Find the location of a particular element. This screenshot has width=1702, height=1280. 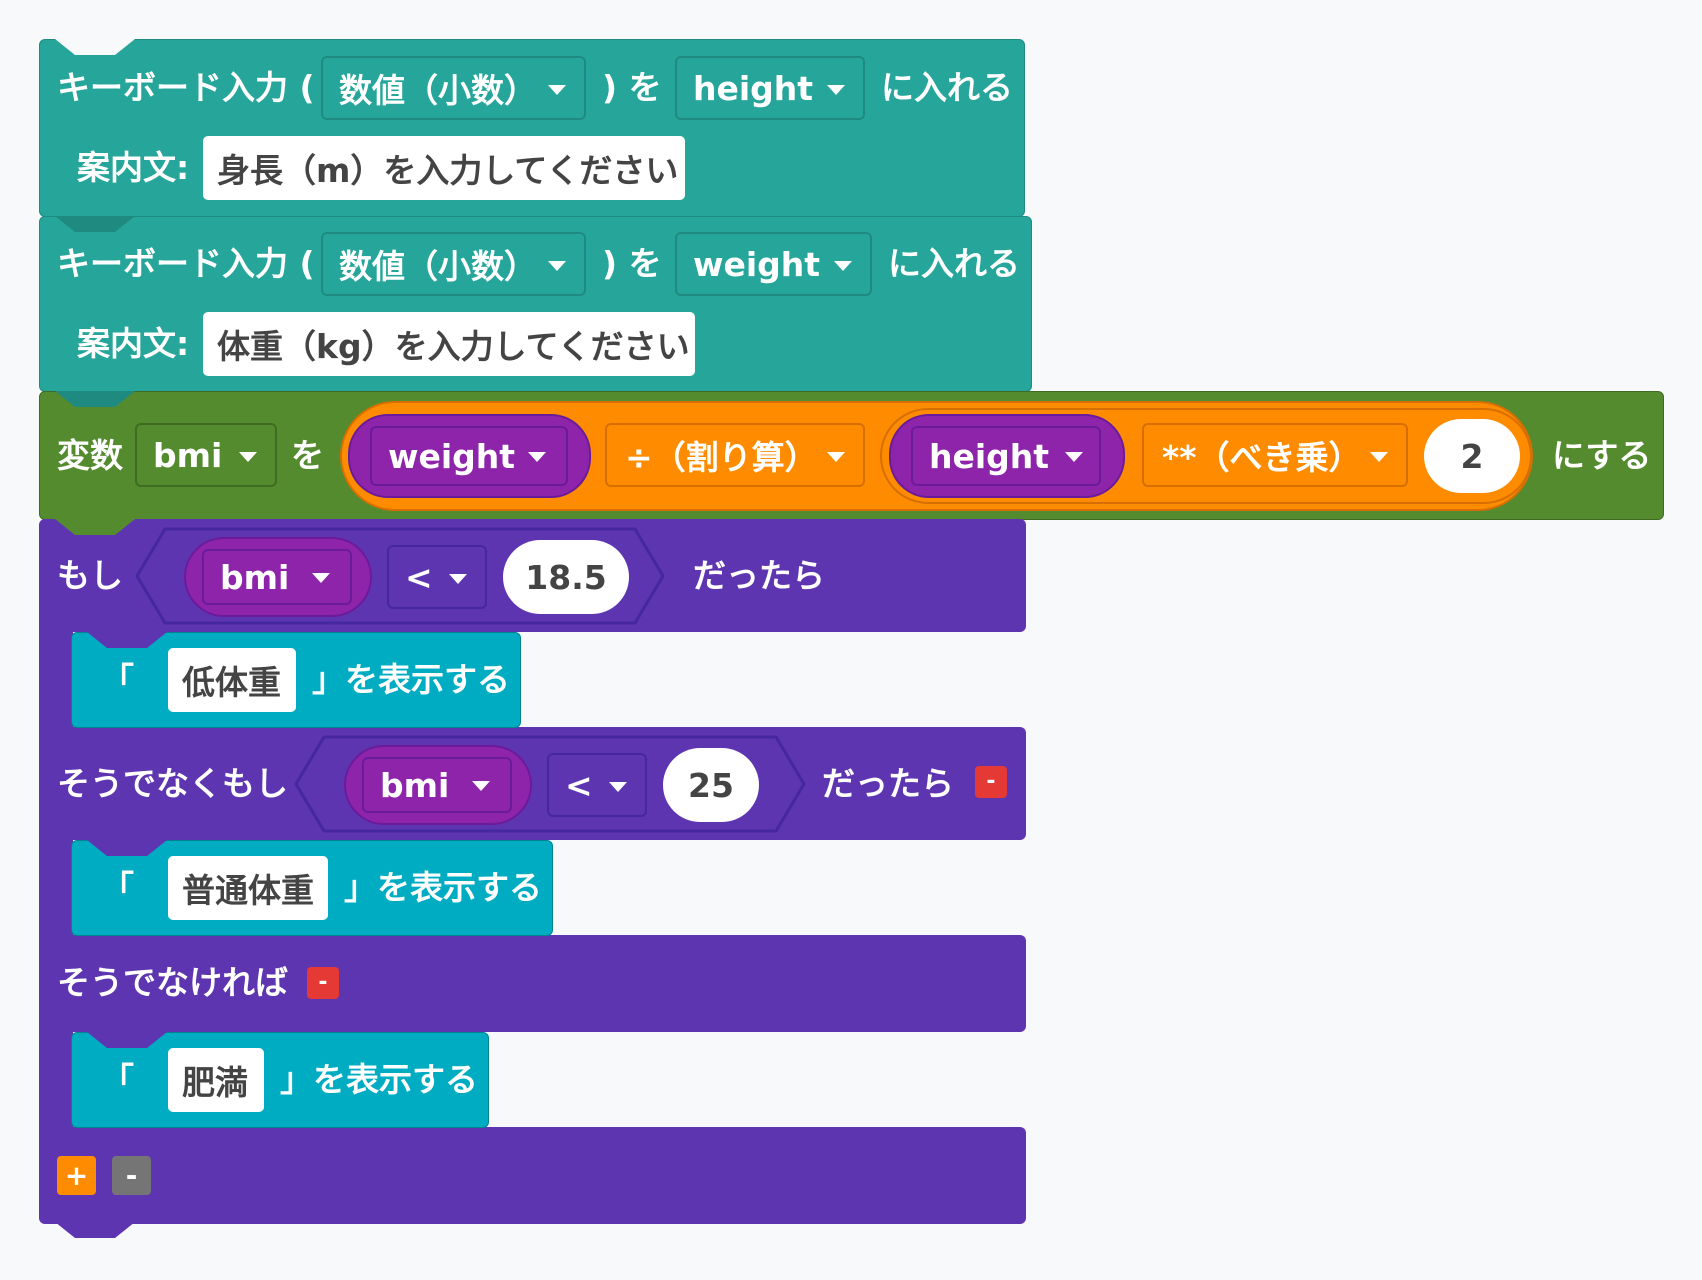

target-variable-dropdown: height is located at coordinates (770, 88).